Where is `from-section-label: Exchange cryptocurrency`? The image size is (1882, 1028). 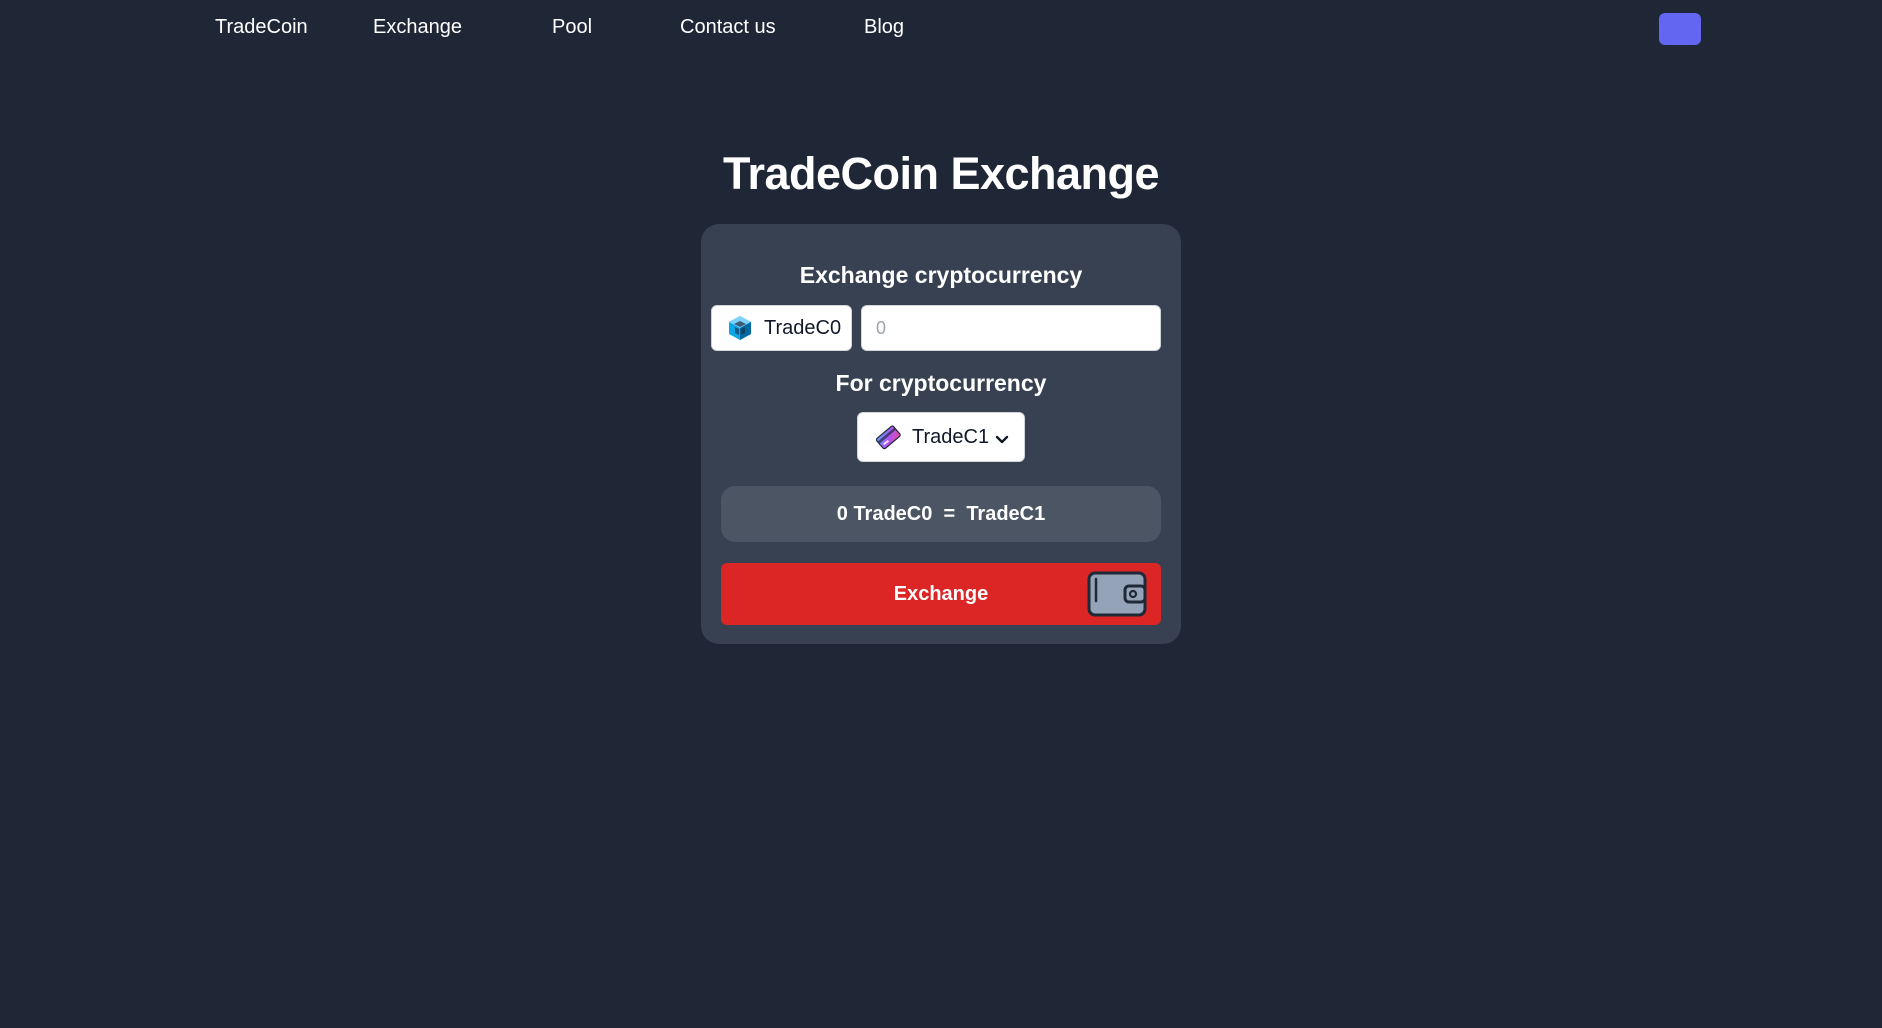
from-section-label: Exchange cryptocurrency is located at coordinates (941, 275).